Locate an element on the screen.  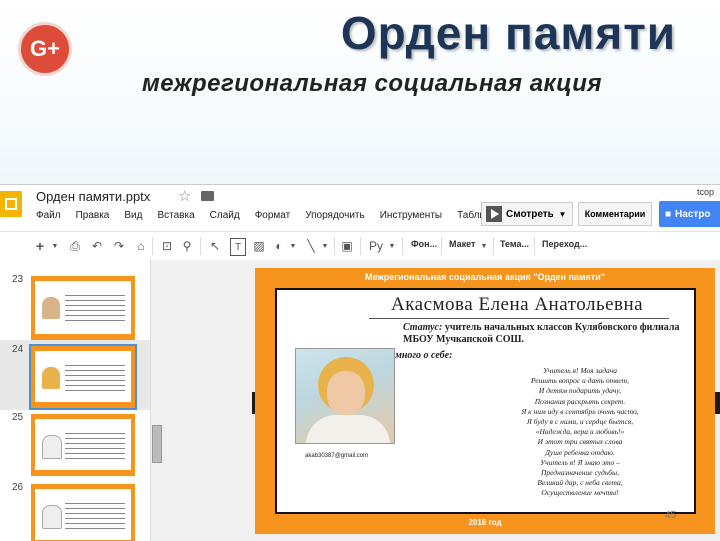
user-email: tcop is located at coordinates (705, 192).